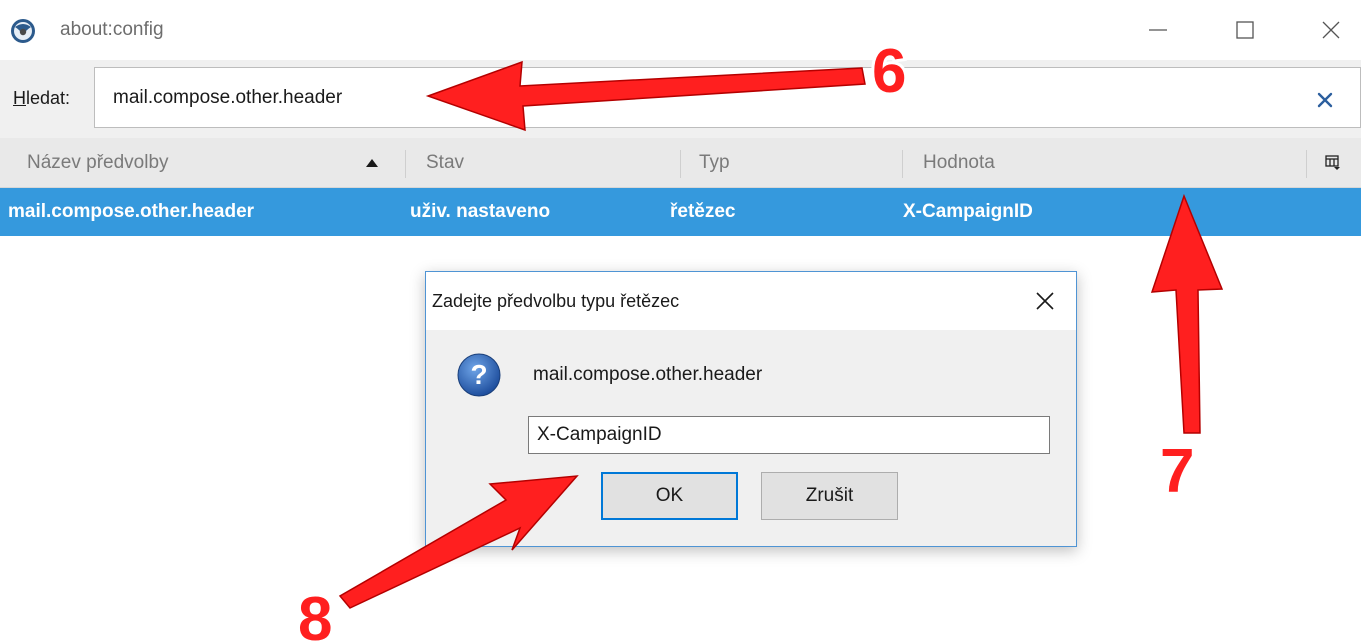  Describe the element at coordinates (1333, 163) in the screenshot. I see `column-picker-icon` at that location.